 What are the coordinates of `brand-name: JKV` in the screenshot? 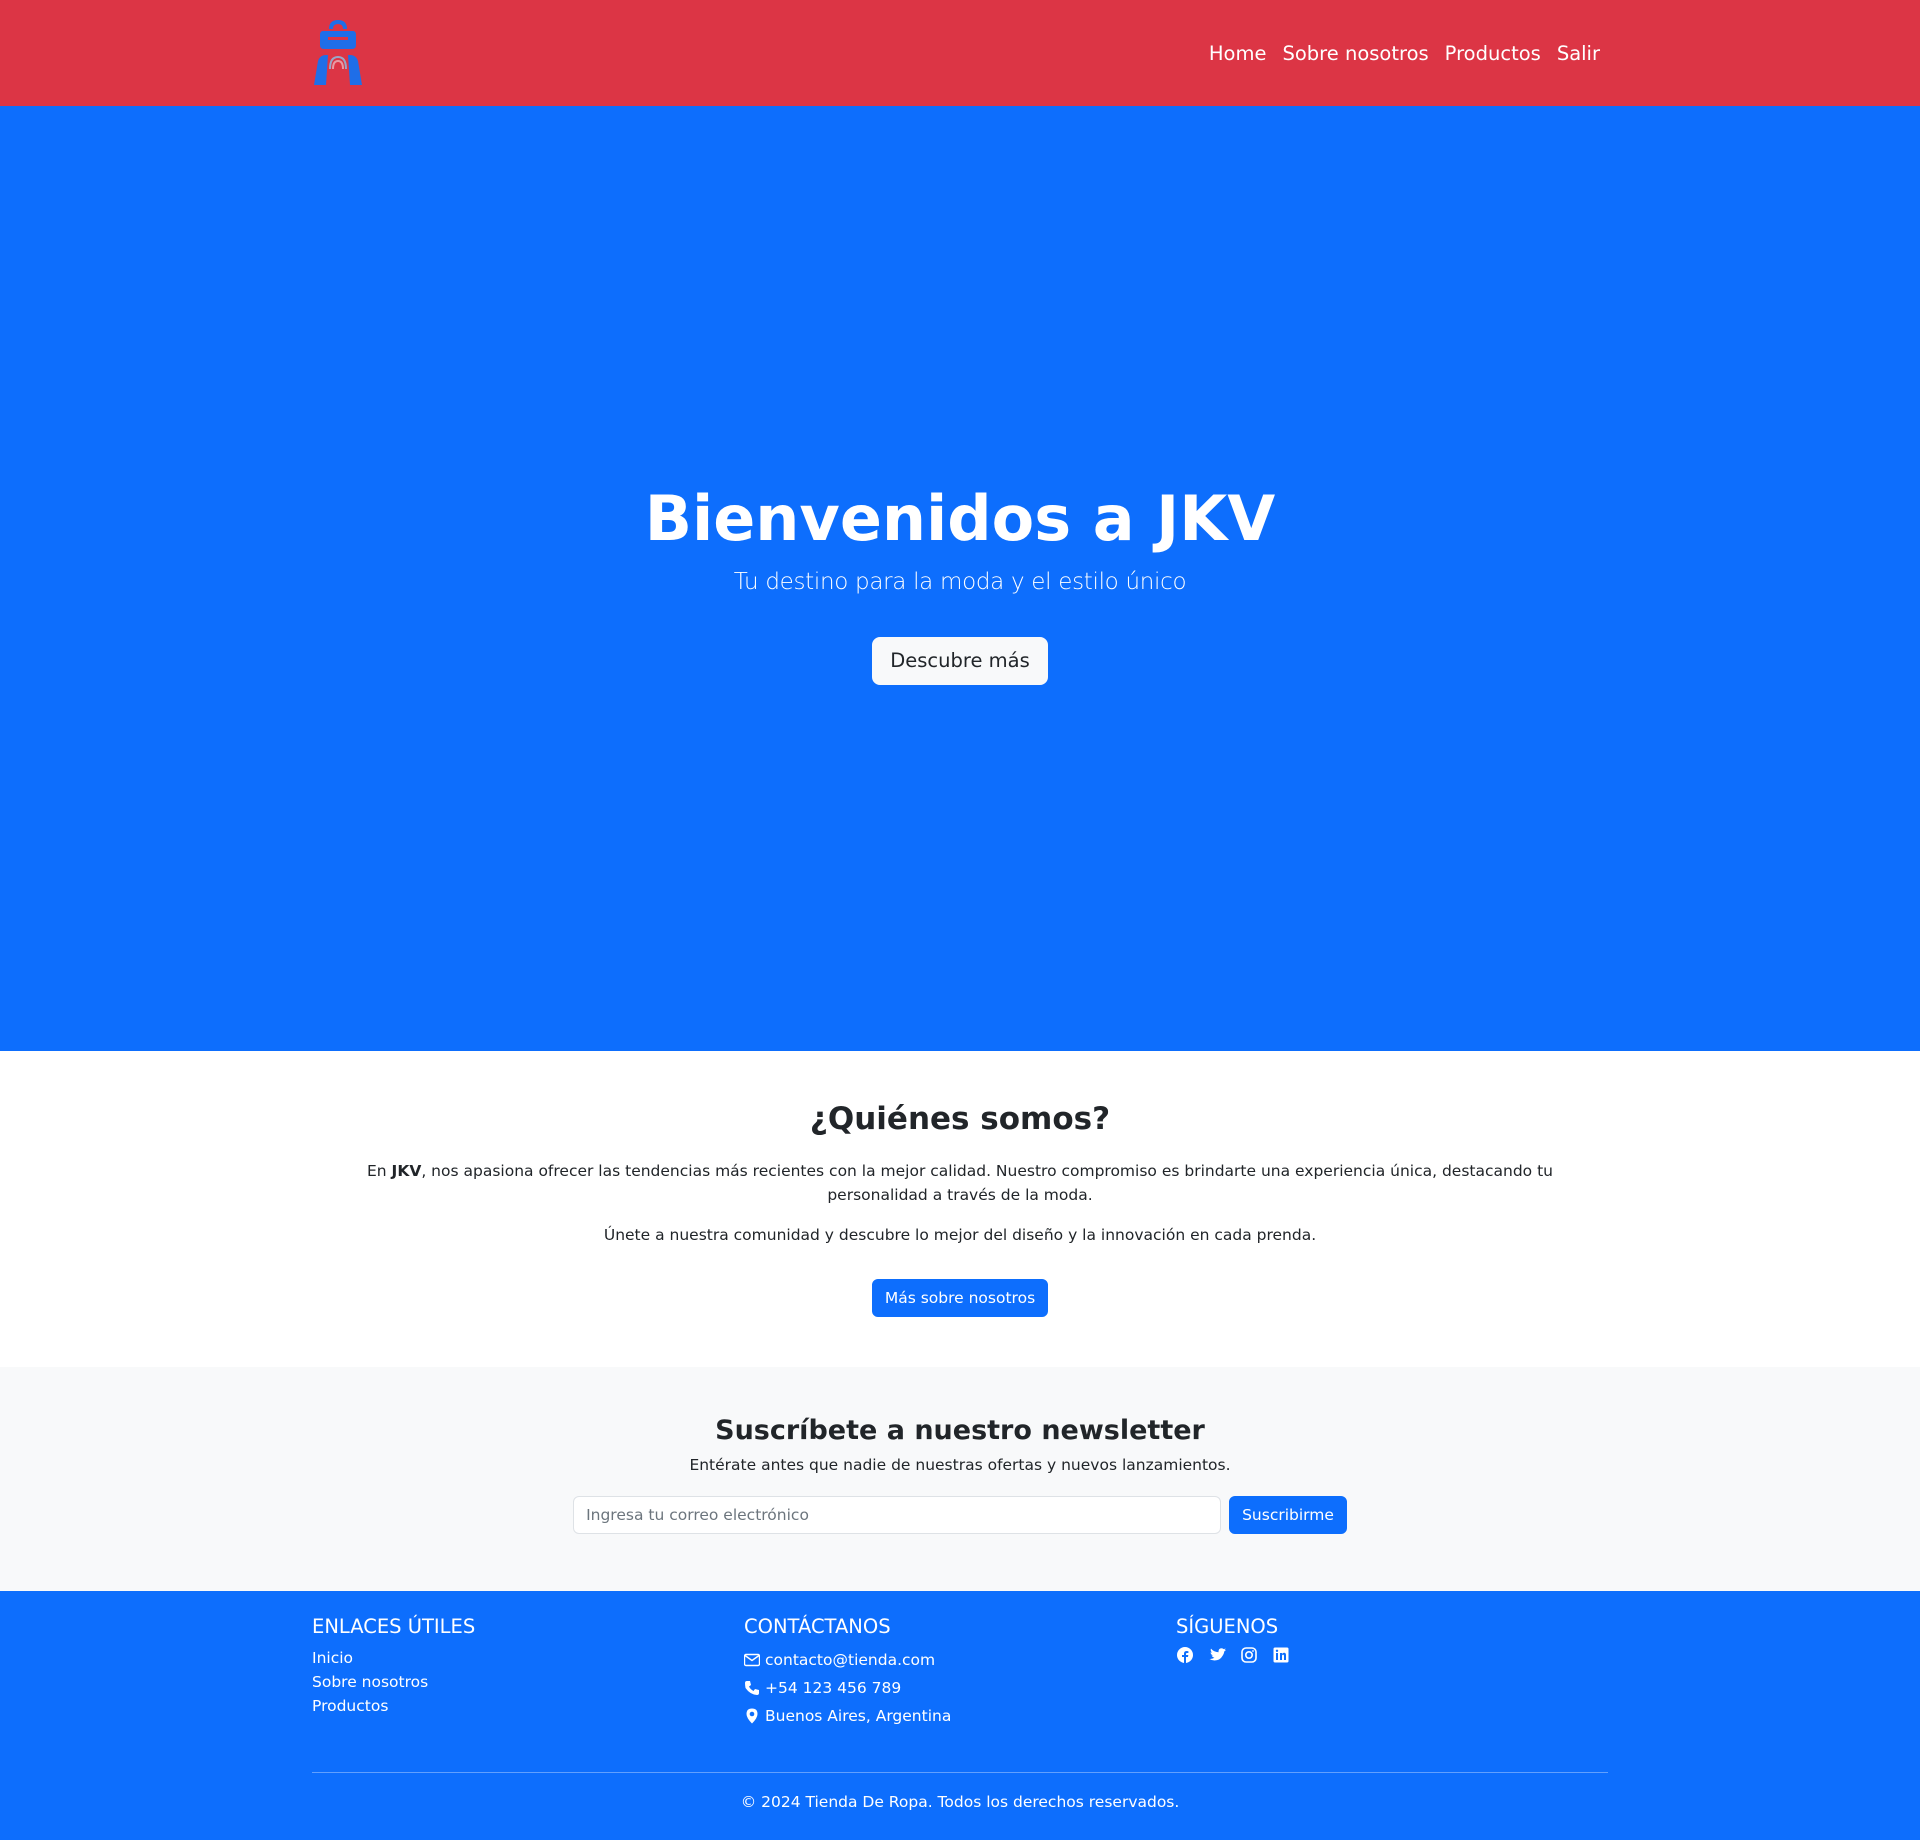 It's located at (406, 1171).